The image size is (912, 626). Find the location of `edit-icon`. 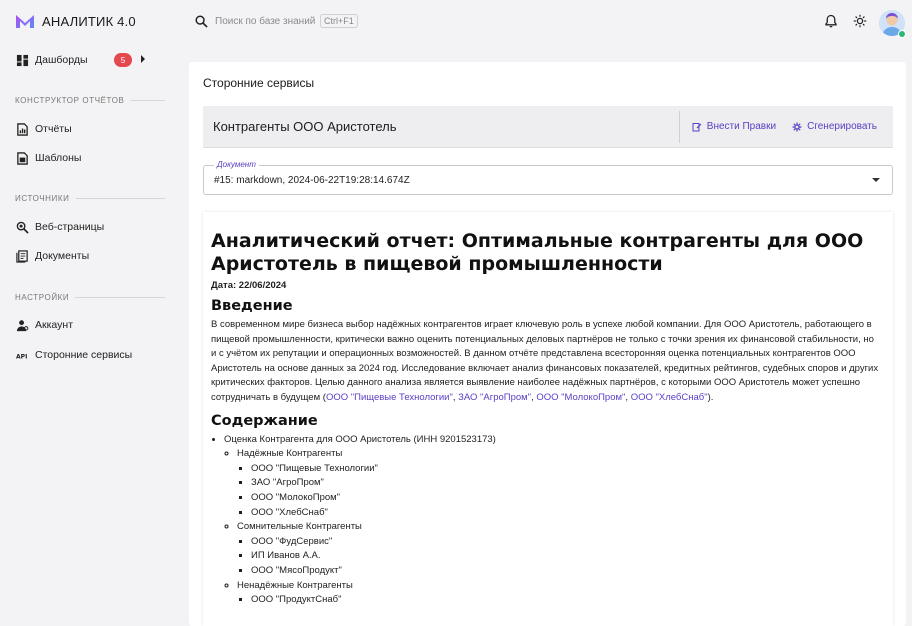

edit-icon is located at coordinates (697, 126).